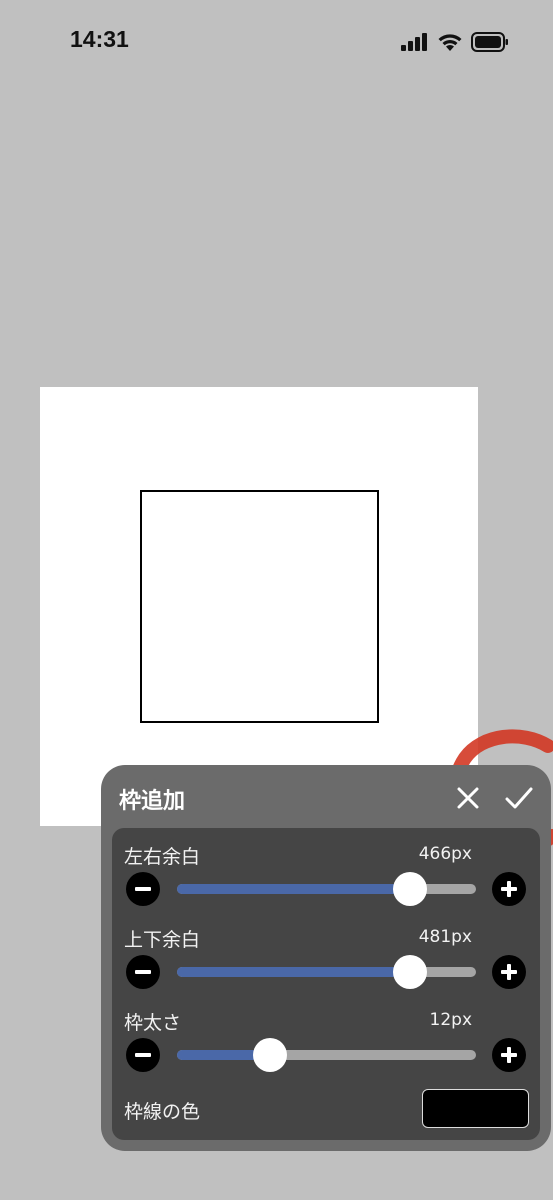 This screenshot has height=1200, width=553. I want to click on frame-thickness-slider-thumb, so click(269, 1055).